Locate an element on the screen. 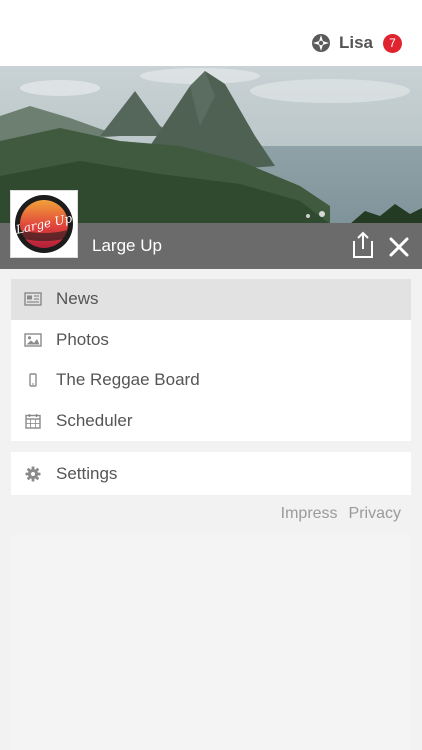 The image size is (422, 750). gear-icon is located at coordinates (33, 474).